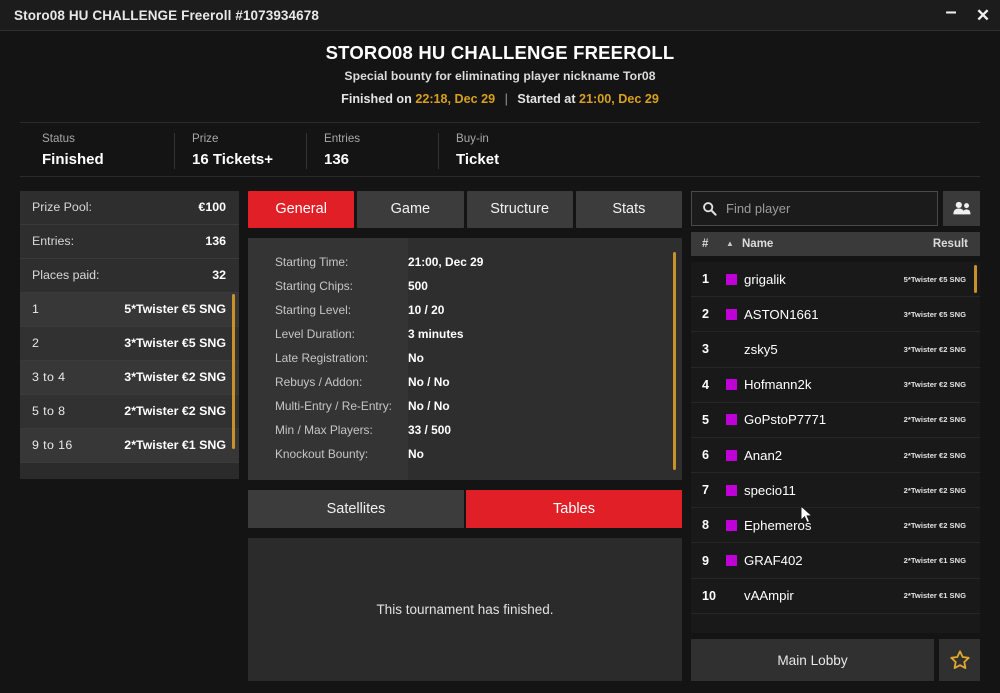  What do you see at coordinates (763, 455) in the screenshot?
I see `player-name: Anan2` at bounding box center [763, 455].